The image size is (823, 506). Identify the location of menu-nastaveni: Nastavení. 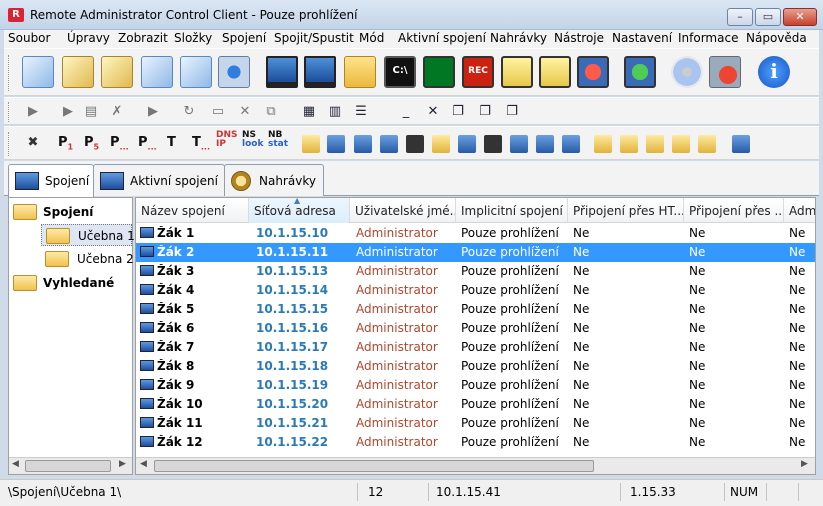
(642, 38).